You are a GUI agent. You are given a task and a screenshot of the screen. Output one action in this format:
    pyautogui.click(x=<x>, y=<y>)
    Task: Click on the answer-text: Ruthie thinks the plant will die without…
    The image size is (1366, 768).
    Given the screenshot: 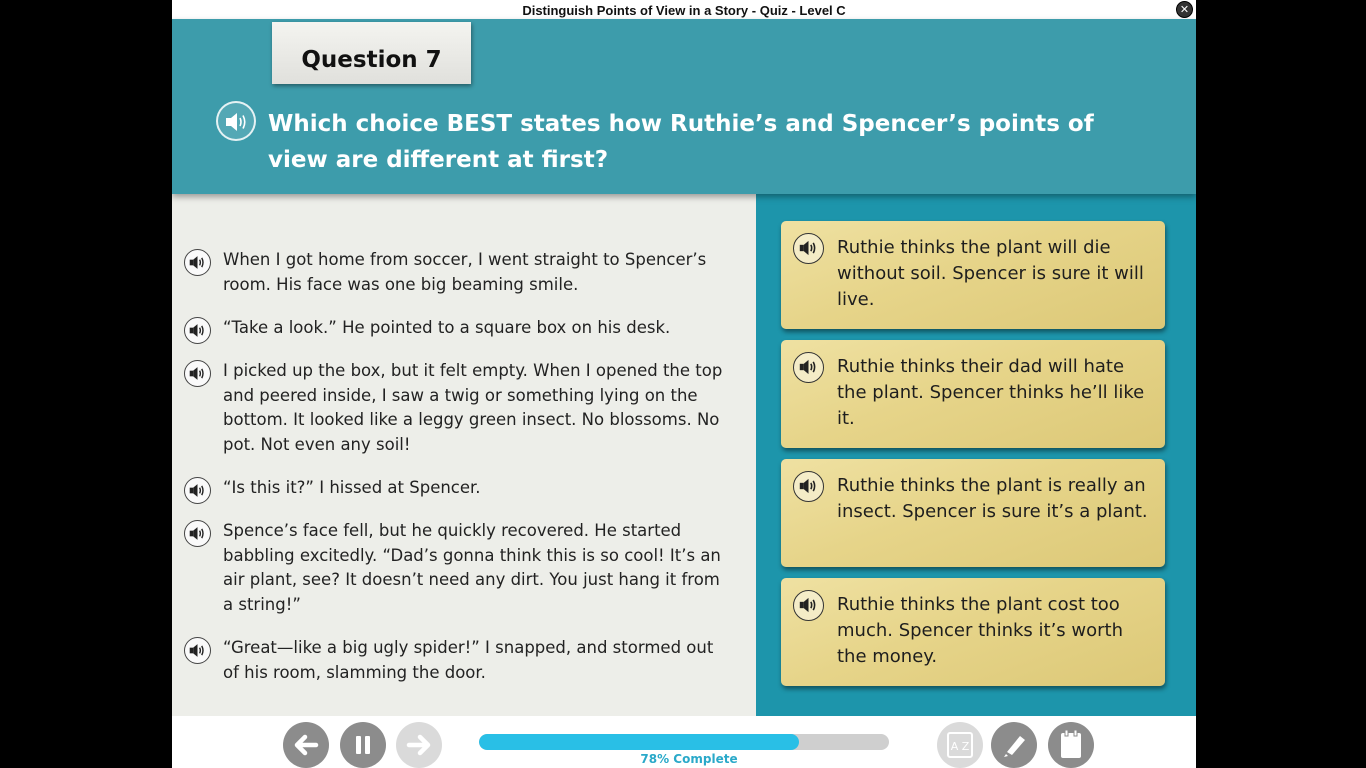 What is the action you would take?
    pyautogui.click(x=990, y=273)
    